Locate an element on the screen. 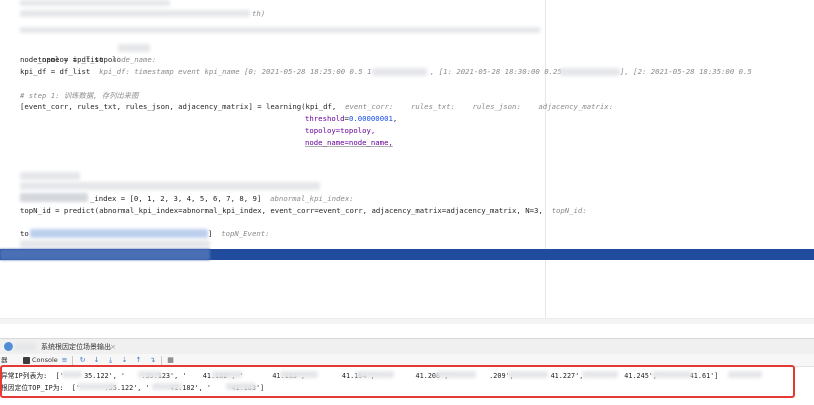 Image resolution: width=814 pixels, height=405 pixels. run-panel-tabs: 系统根因定位场景输出 × is located at coordinates (407, 346).